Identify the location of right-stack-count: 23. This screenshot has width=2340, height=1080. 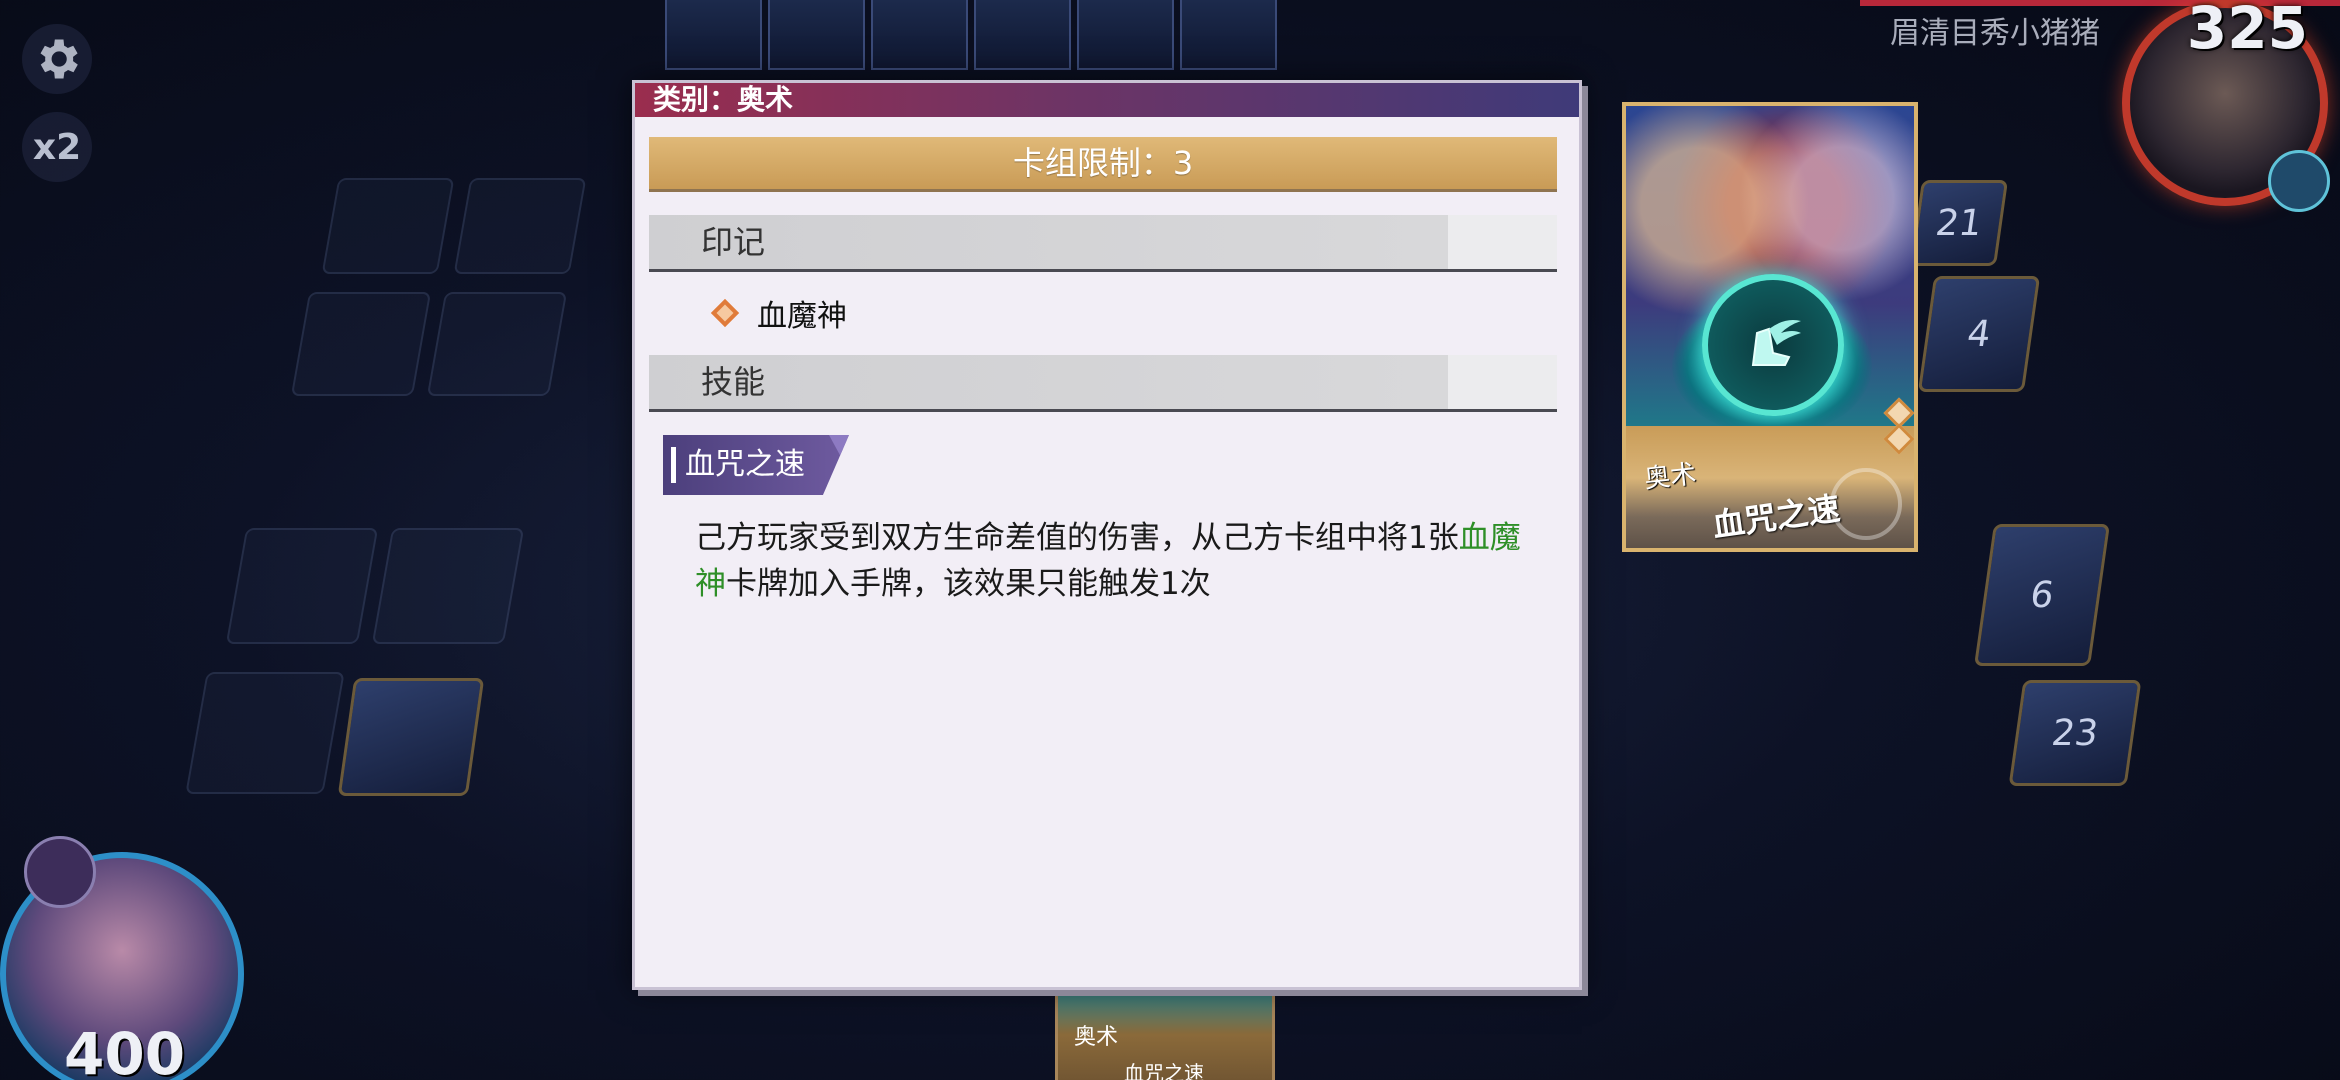
(2075, 733).